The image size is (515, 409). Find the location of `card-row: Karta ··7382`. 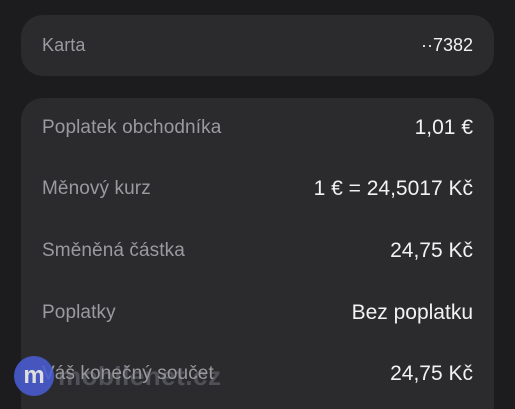

card-row: Karta ··7382 is located at coordinates (257, 45).